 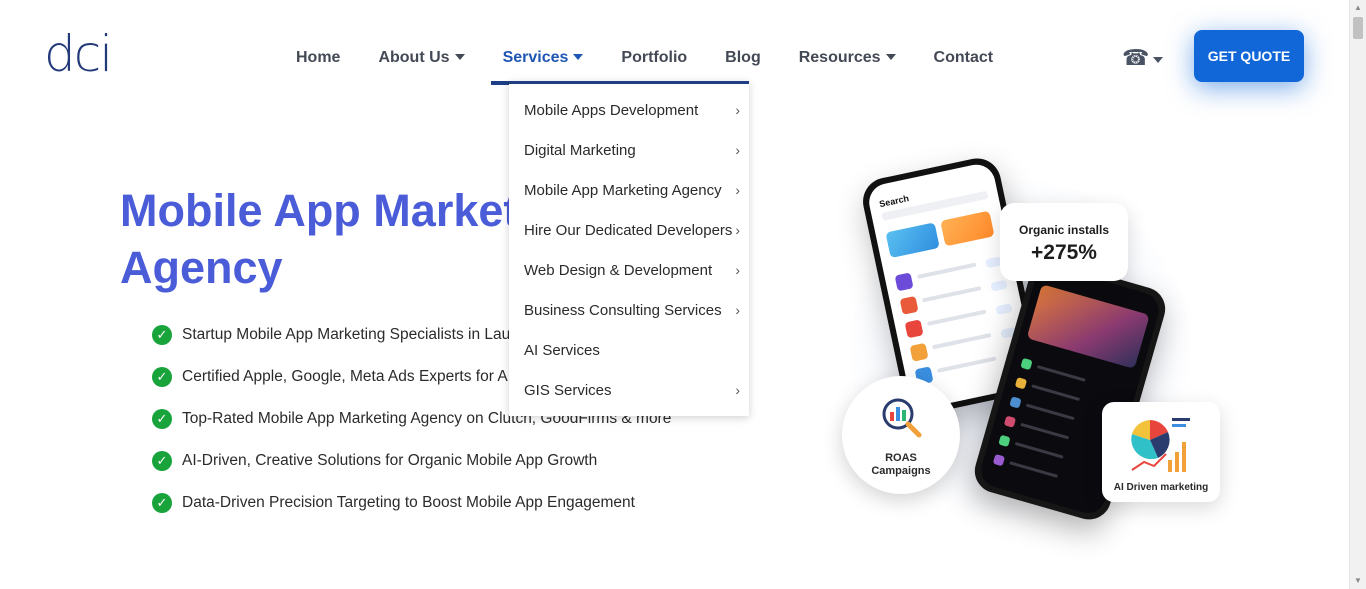 I want to click on nav-contact: Contact, so click(x=964, y=58).